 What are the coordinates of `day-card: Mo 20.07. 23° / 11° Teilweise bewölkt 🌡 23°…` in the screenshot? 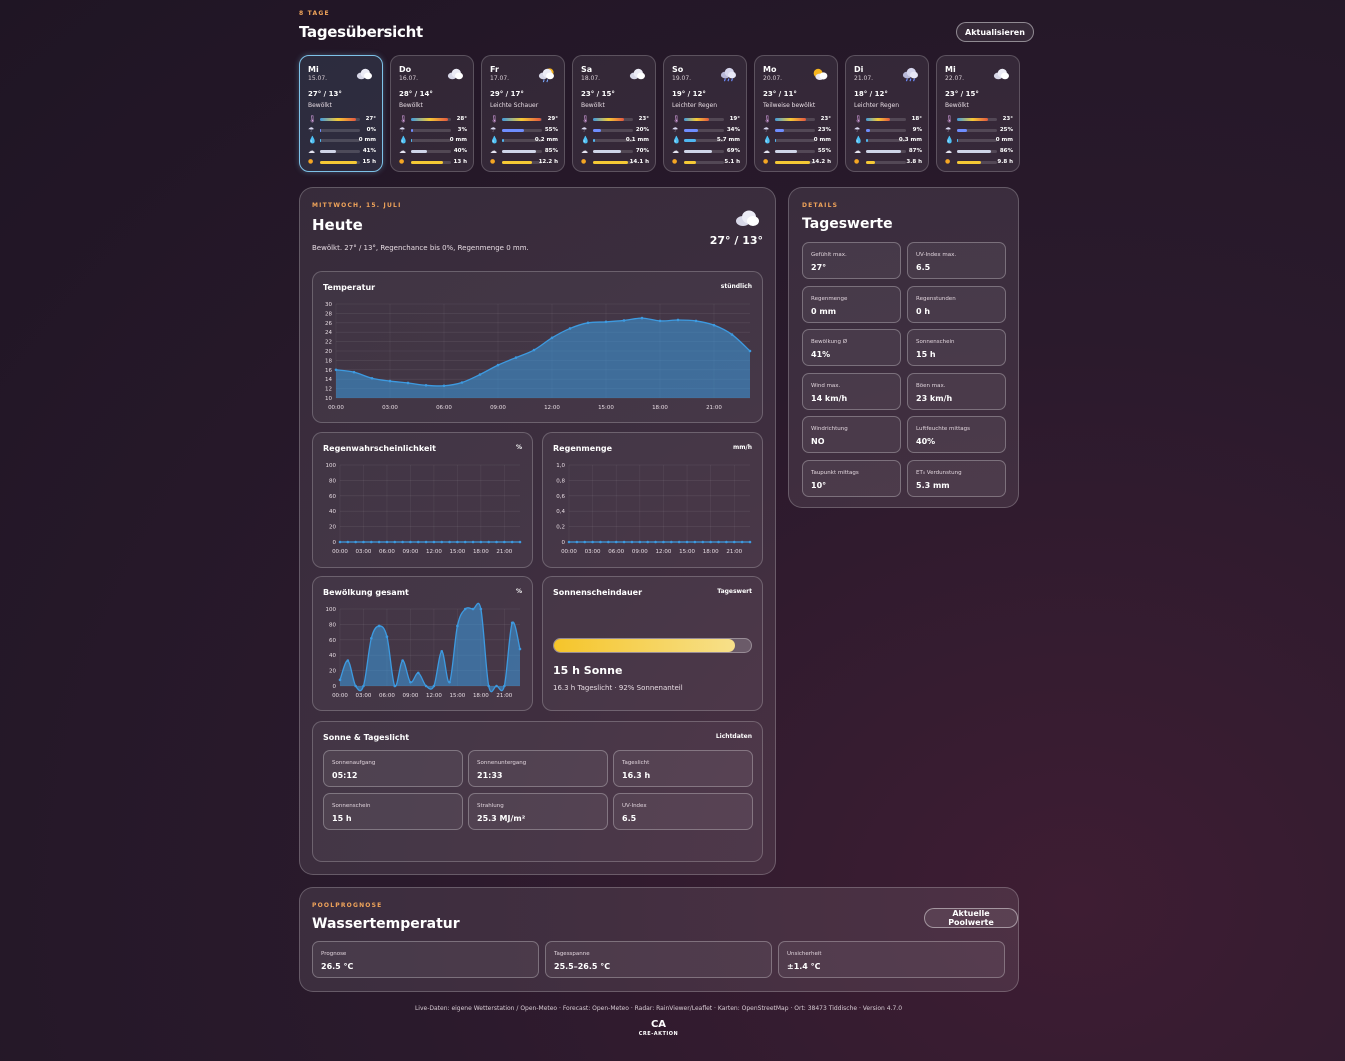 It's located at (796, 113).